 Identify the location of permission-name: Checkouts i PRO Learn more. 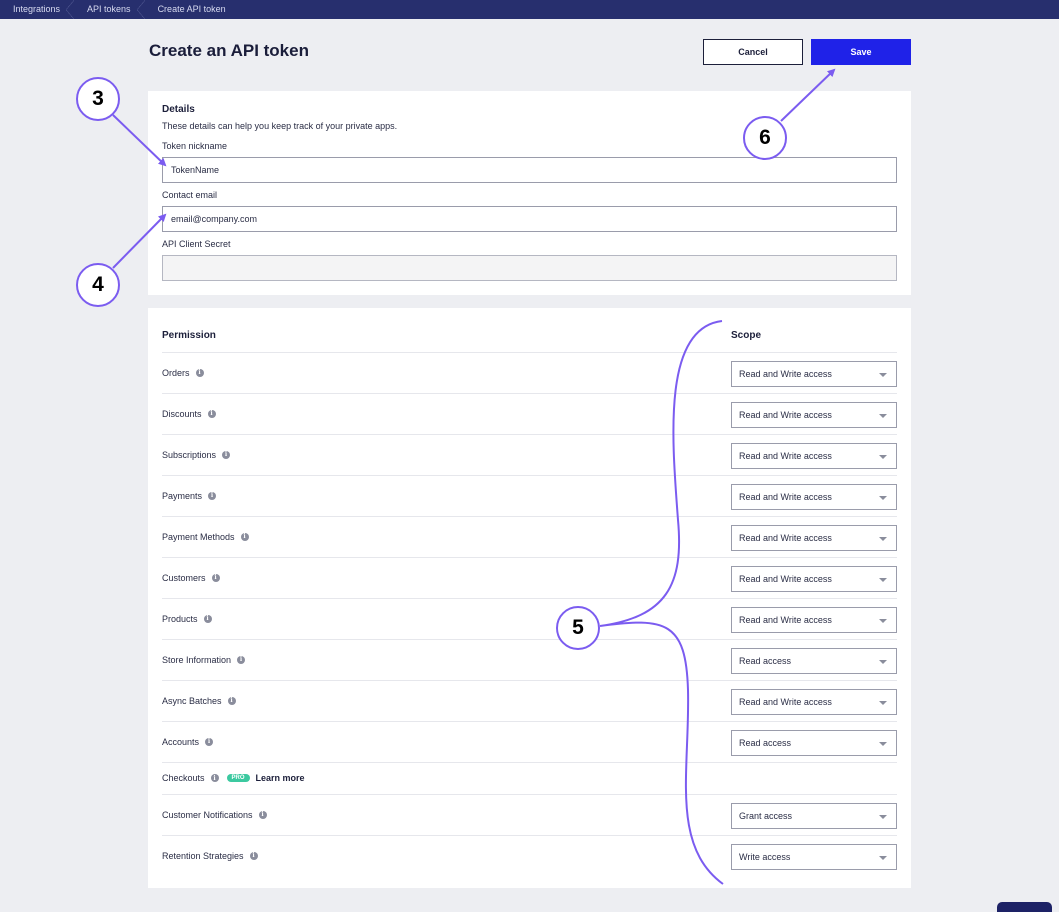
(233, 778).